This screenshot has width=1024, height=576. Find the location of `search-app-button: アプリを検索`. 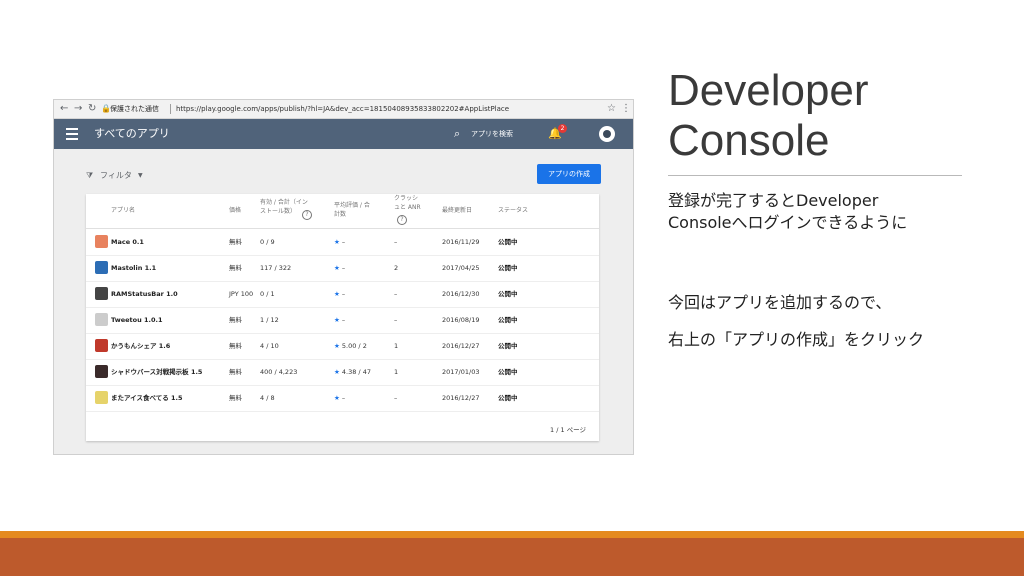

search-app-button: アプリを検索 is located at coordinates (492, 134).